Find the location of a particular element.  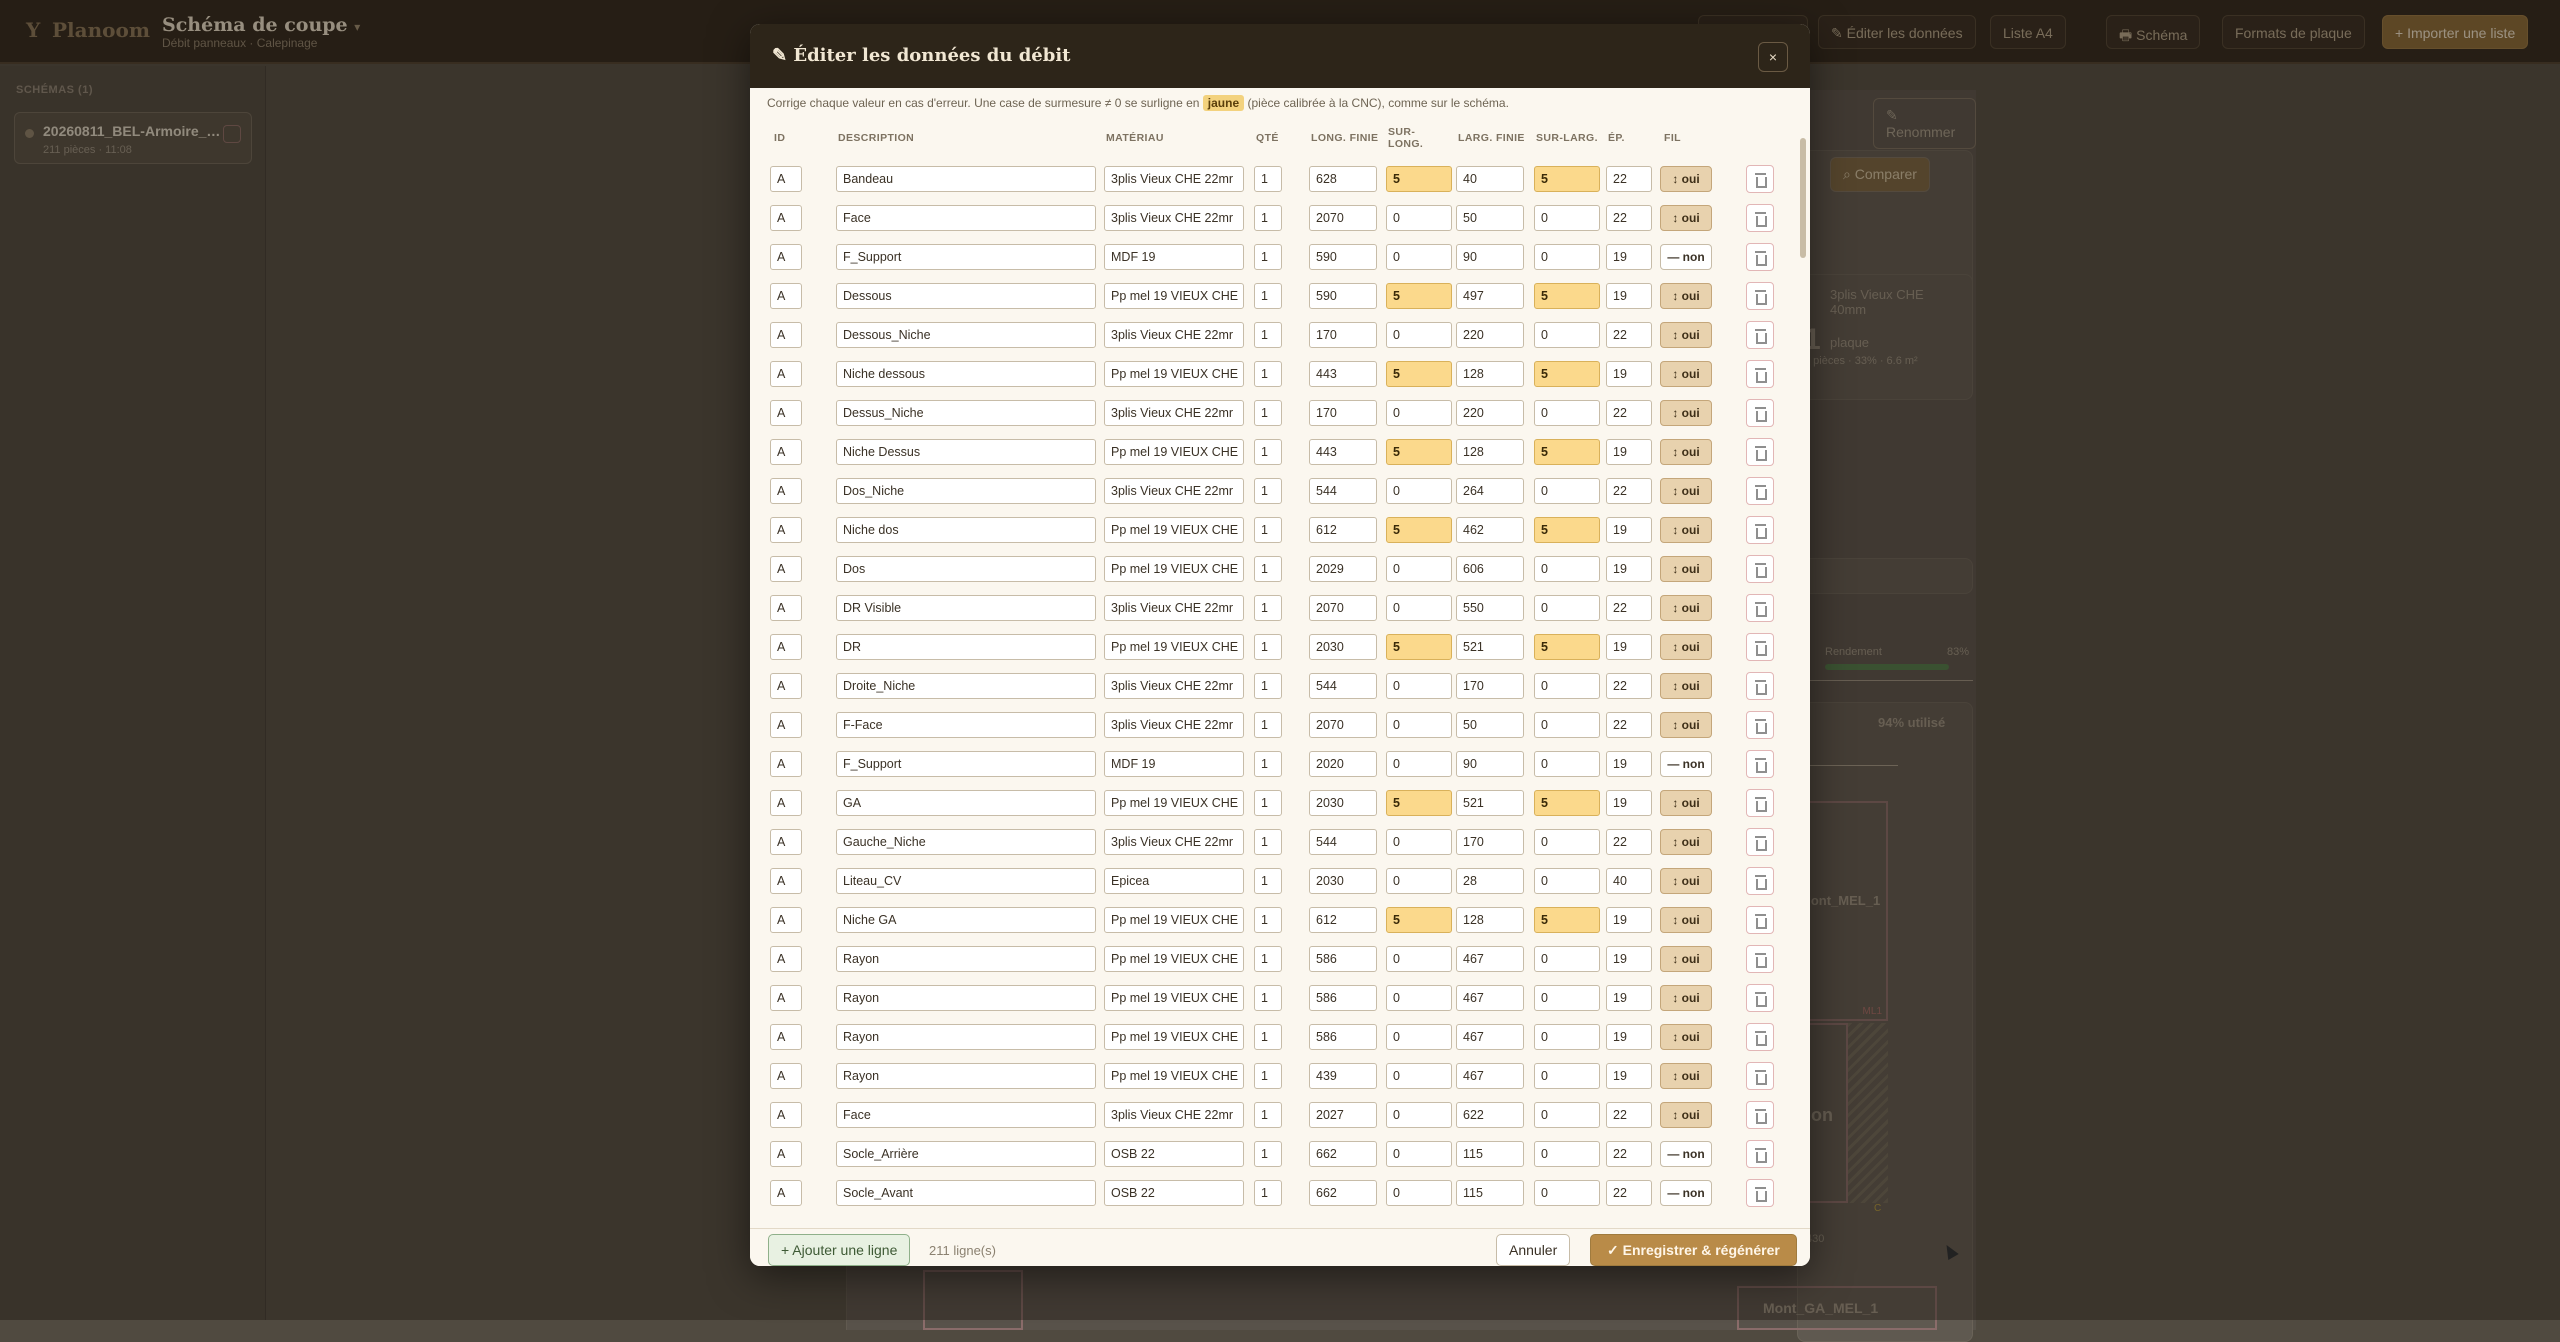

larg-field: 606 is located at coordinates (1490, 569).